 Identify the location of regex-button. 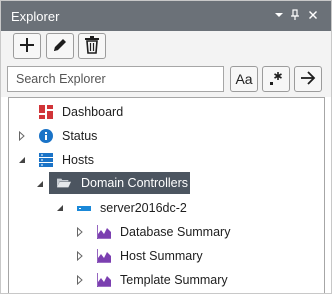
(276, 79).